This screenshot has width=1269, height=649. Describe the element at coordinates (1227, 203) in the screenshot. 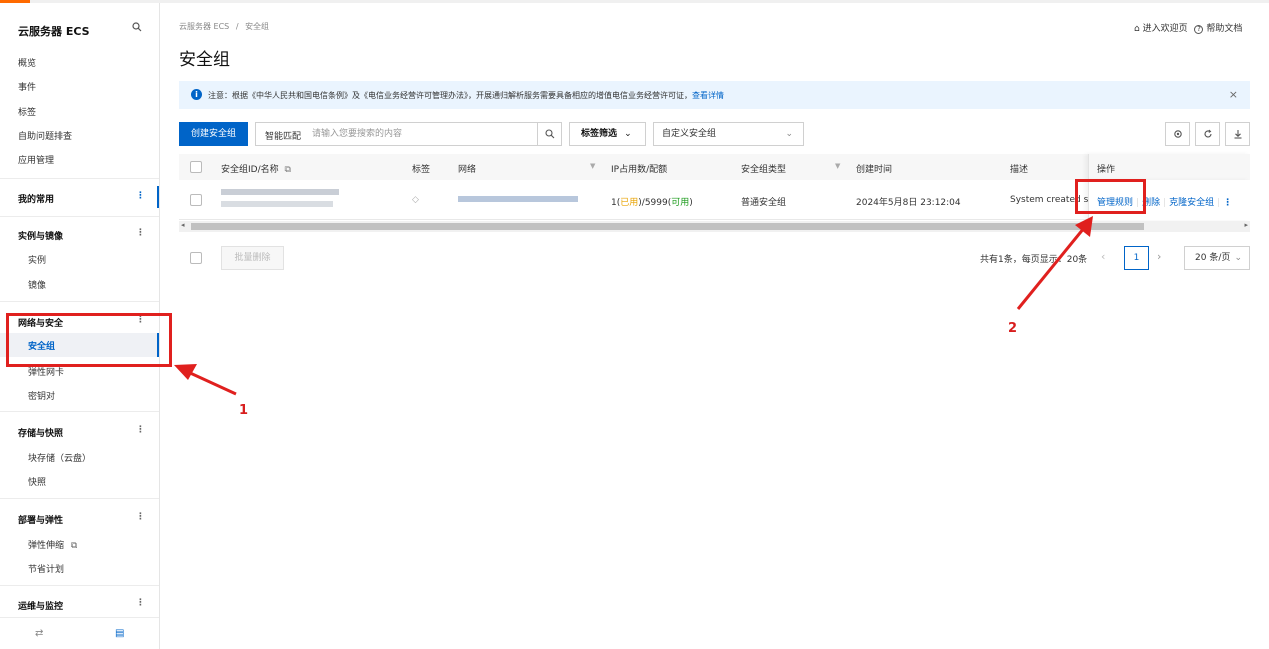

I see `more-actions-icon: ⋮` at that location.